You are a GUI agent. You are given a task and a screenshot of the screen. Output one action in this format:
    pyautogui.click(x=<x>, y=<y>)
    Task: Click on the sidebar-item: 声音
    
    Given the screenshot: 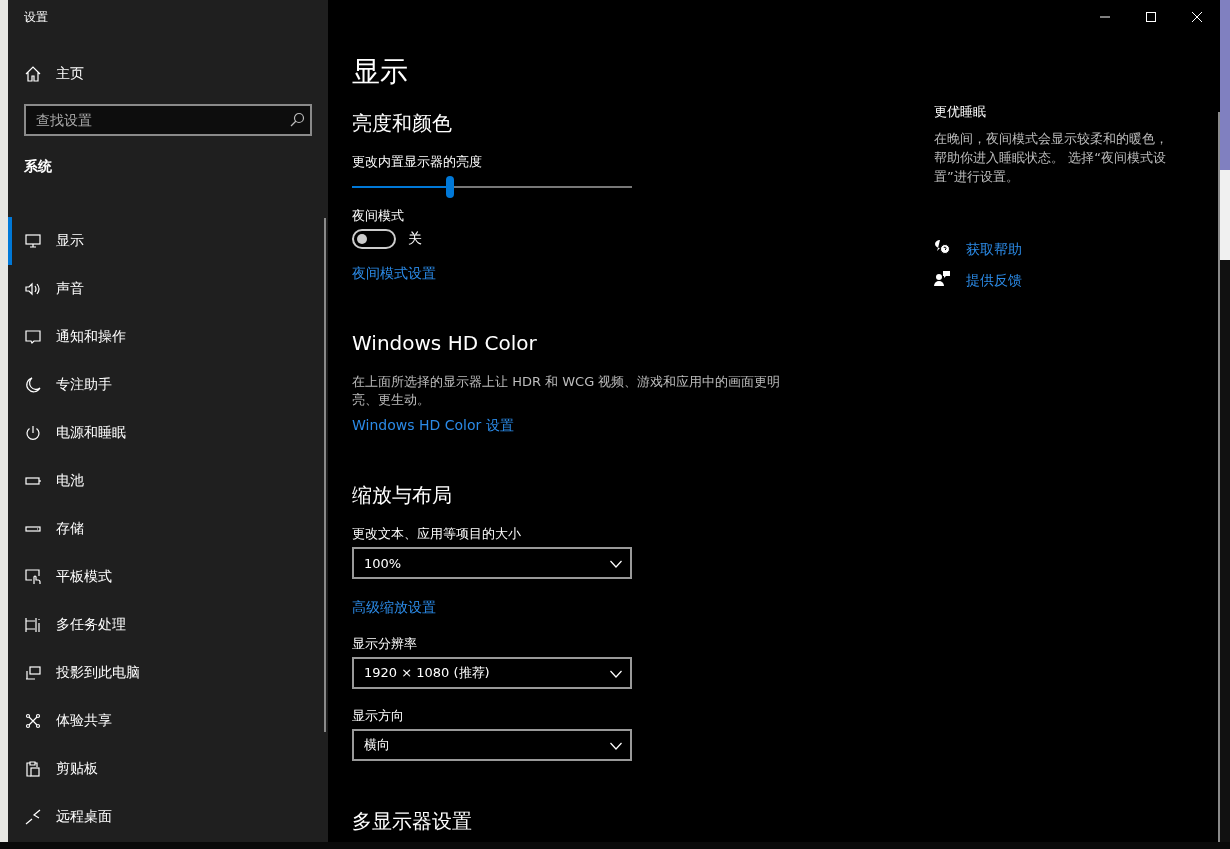 What is the action you would take?
    pyautogui.click(x=168, y=289)
    